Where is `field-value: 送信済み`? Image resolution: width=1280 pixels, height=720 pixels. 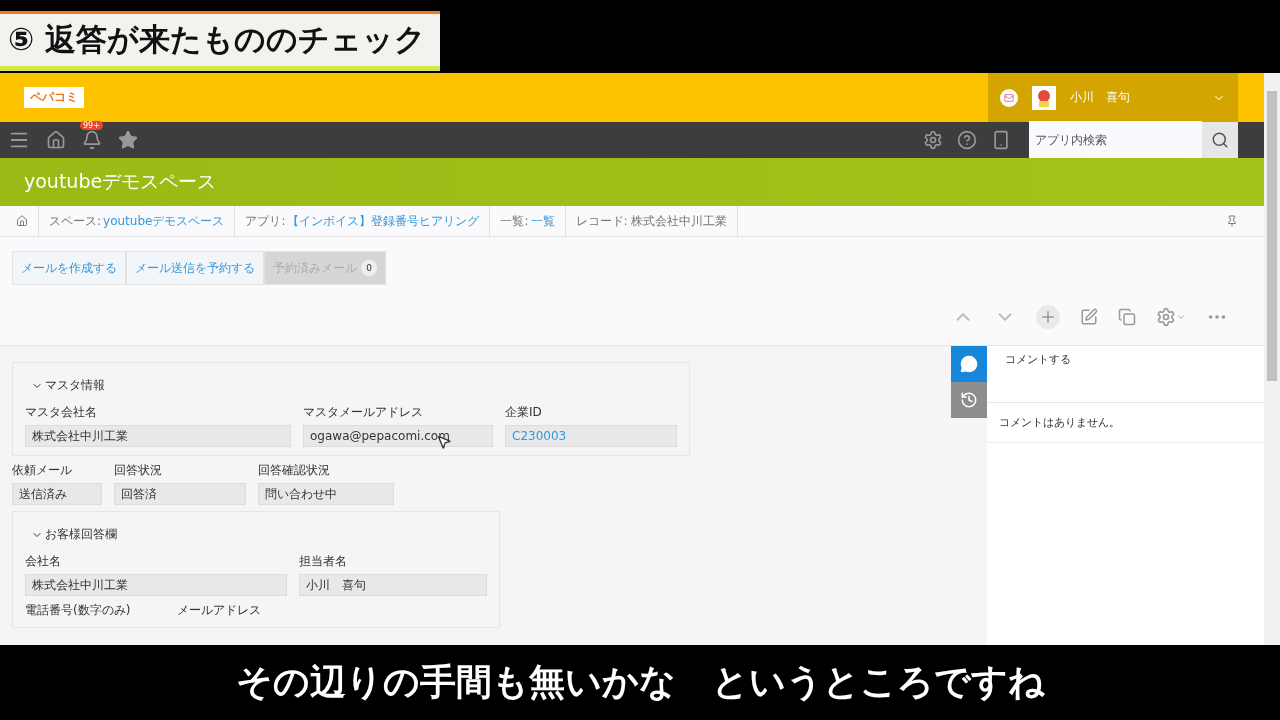
field-value: 送信済み is located at coordinates (57, 494).